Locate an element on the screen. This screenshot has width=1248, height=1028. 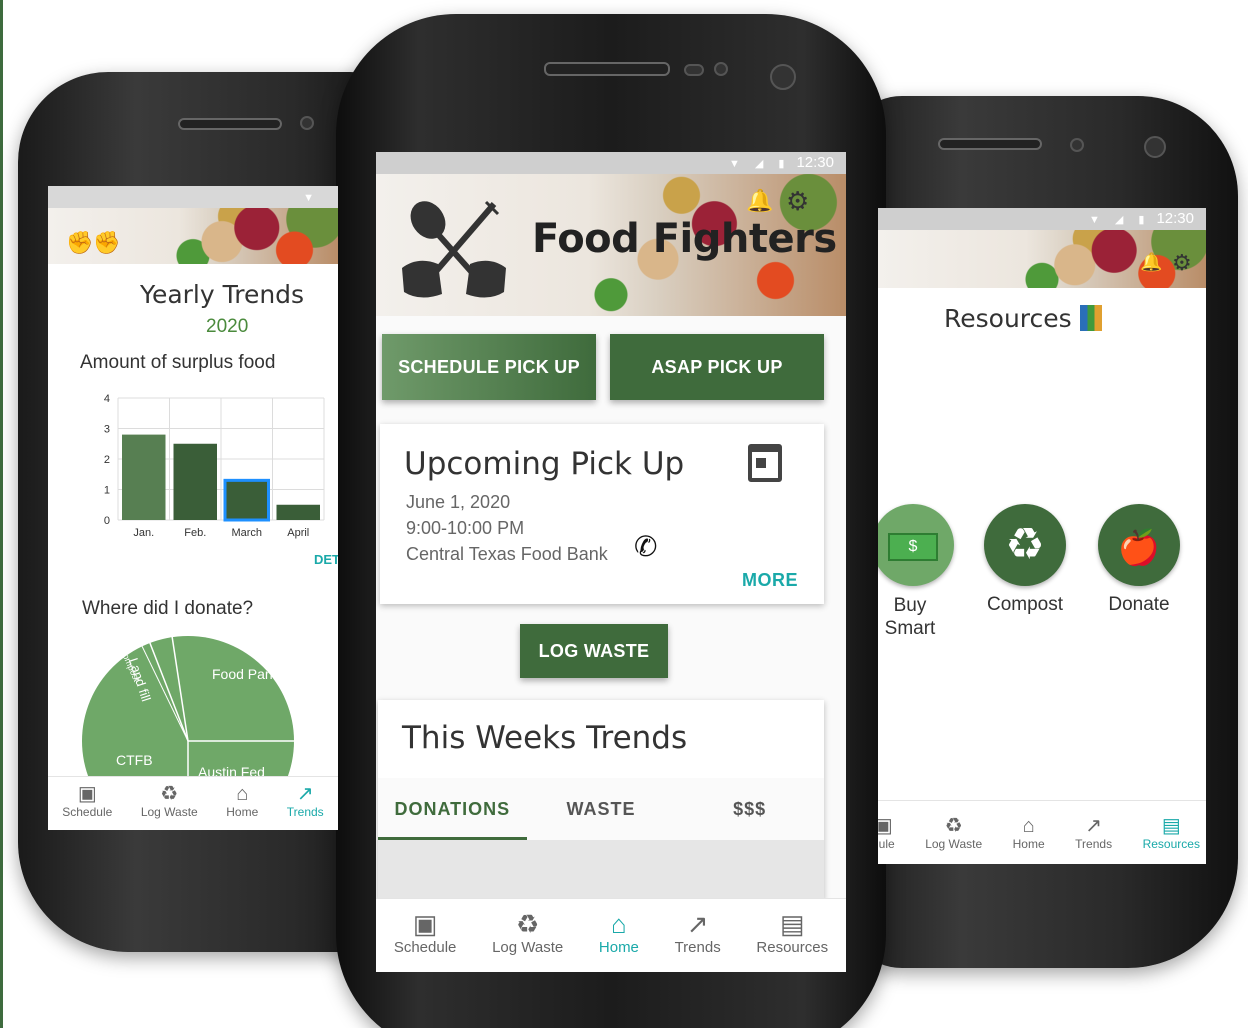
donate-button: 🍎 is located at coordinates (1139, 545).